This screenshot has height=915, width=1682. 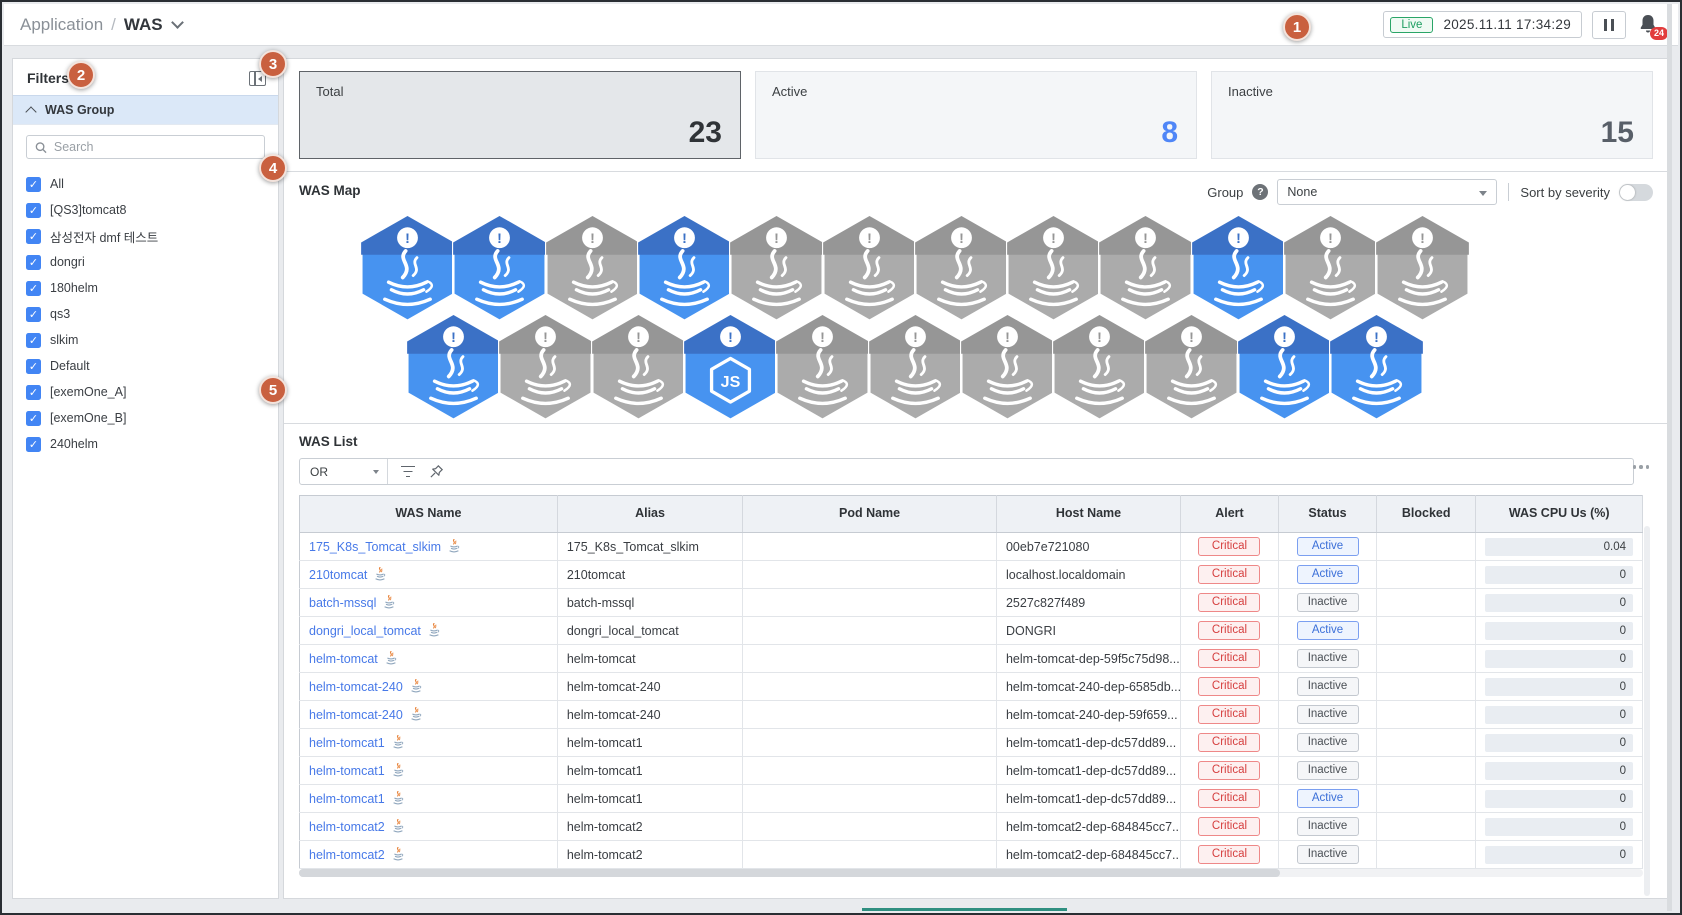 I want to click on operator-select: OR, so click(x=344, y=471).